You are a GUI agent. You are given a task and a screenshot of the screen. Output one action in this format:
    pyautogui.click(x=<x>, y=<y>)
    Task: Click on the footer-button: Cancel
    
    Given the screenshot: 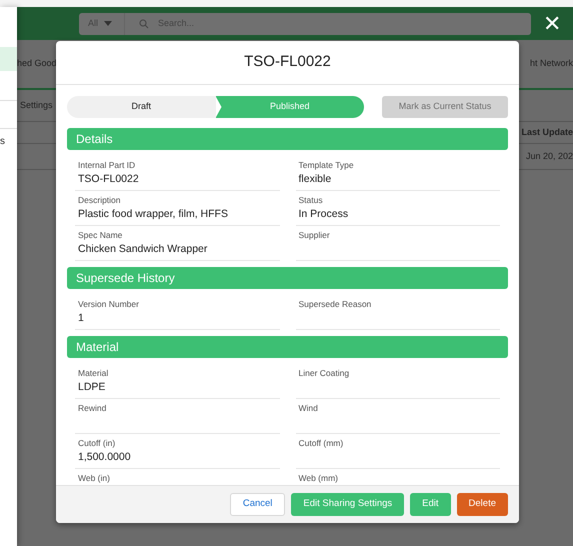 What is the action you would take?
    pyautogui.click(x=258, y=504)
    